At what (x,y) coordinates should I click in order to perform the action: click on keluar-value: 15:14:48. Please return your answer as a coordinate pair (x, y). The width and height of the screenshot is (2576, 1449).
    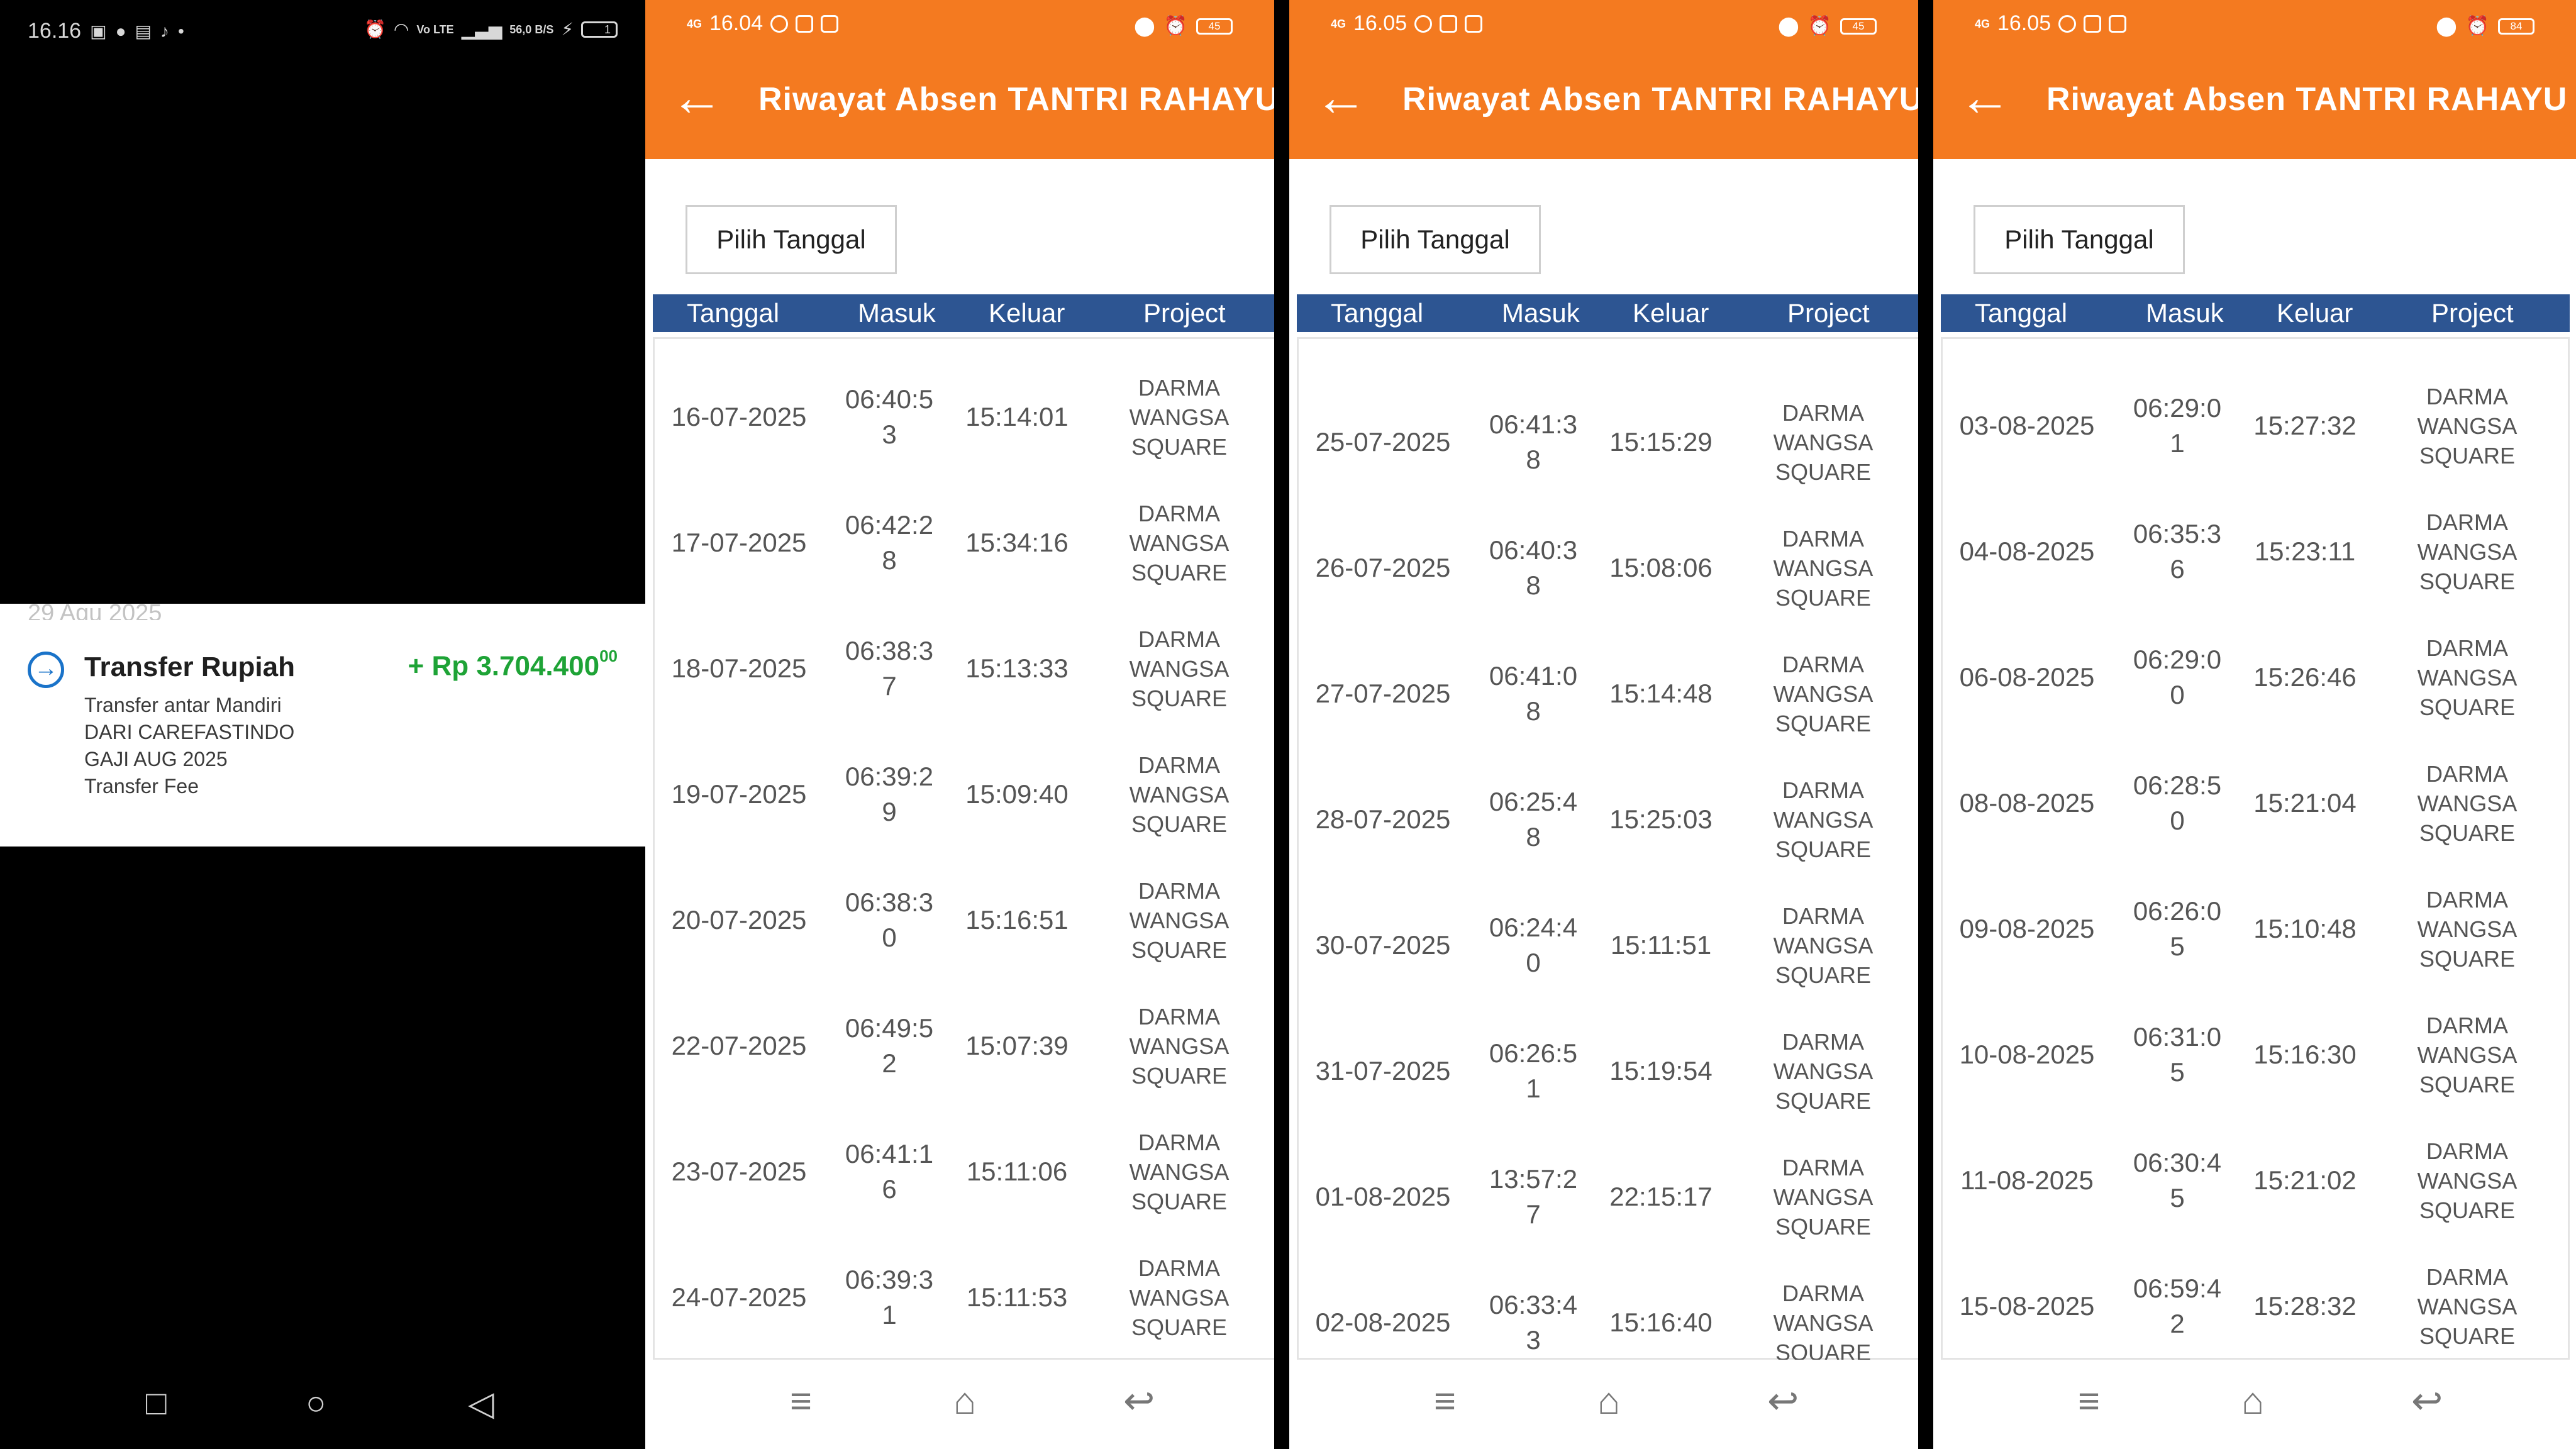
    Looking at the image, I should click on (1661, 693).